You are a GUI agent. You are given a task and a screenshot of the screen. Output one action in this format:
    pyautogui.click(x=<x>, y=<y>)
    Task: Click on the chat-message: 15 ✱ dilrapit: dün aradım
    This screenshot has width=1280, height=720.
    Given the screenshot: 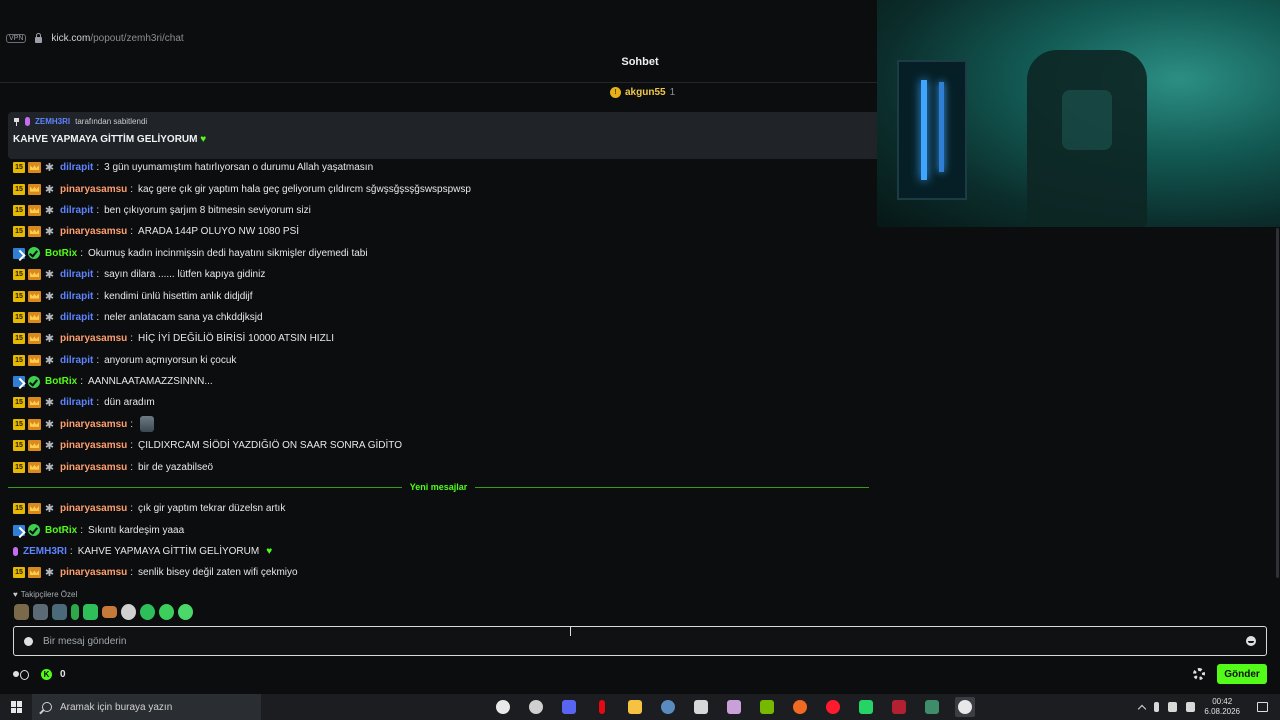 What is the action you would take?
    pyautogui.click(x=443, y=402)
    